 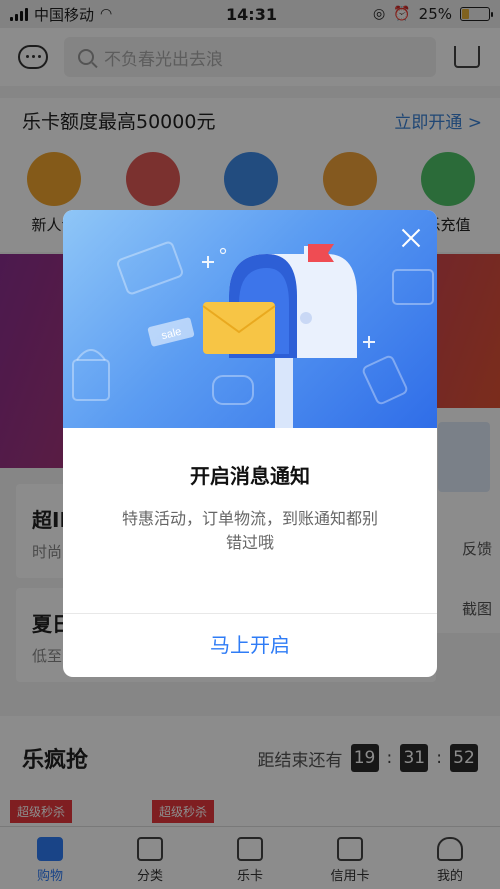 I want to click on enable-notifications-button: 马上开启, so click(x=250, y=645).